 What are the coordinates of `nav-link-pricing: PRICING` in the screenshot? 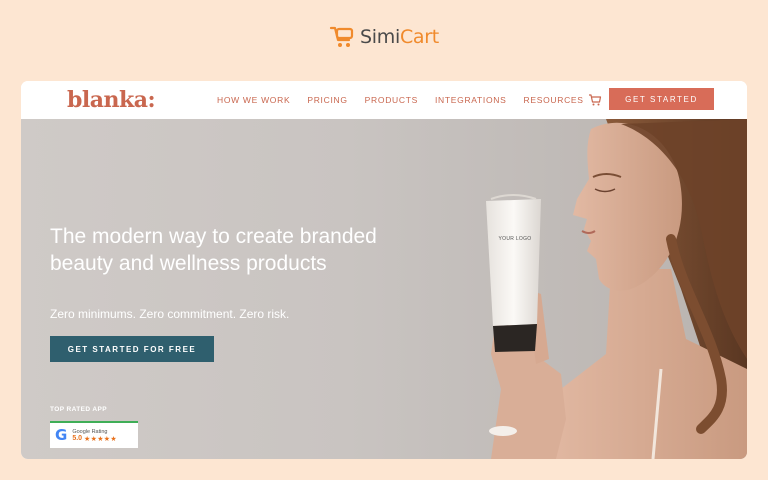 It's located at (327, 100).